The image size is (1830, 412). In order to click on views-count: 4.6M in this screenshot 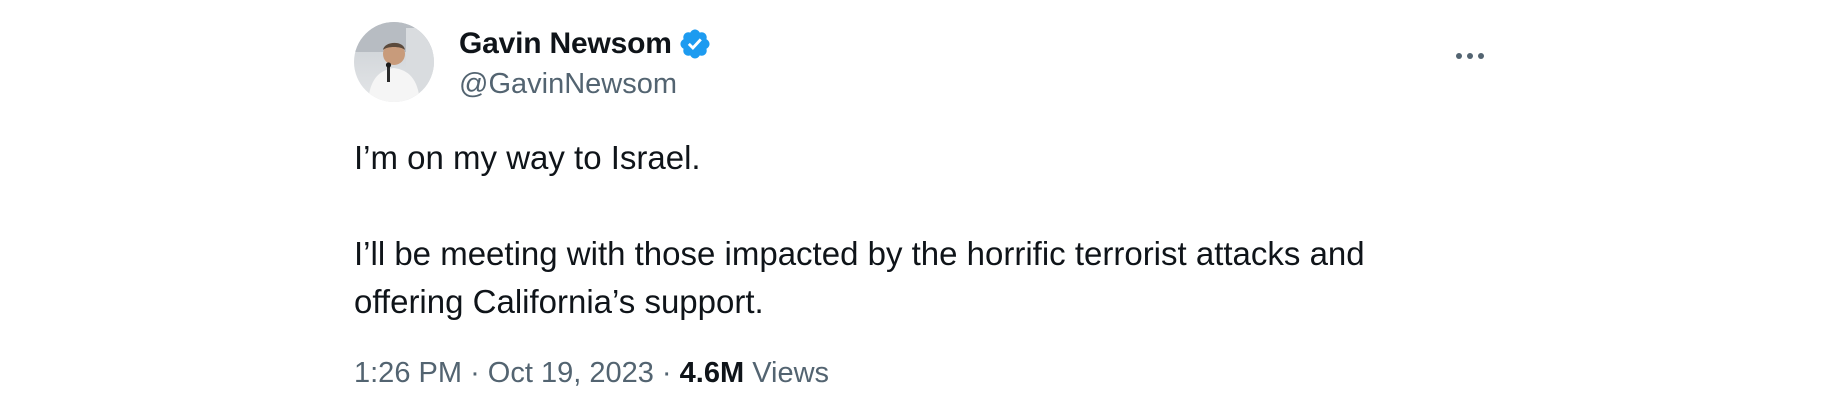, I will do `click(712, 373)`.